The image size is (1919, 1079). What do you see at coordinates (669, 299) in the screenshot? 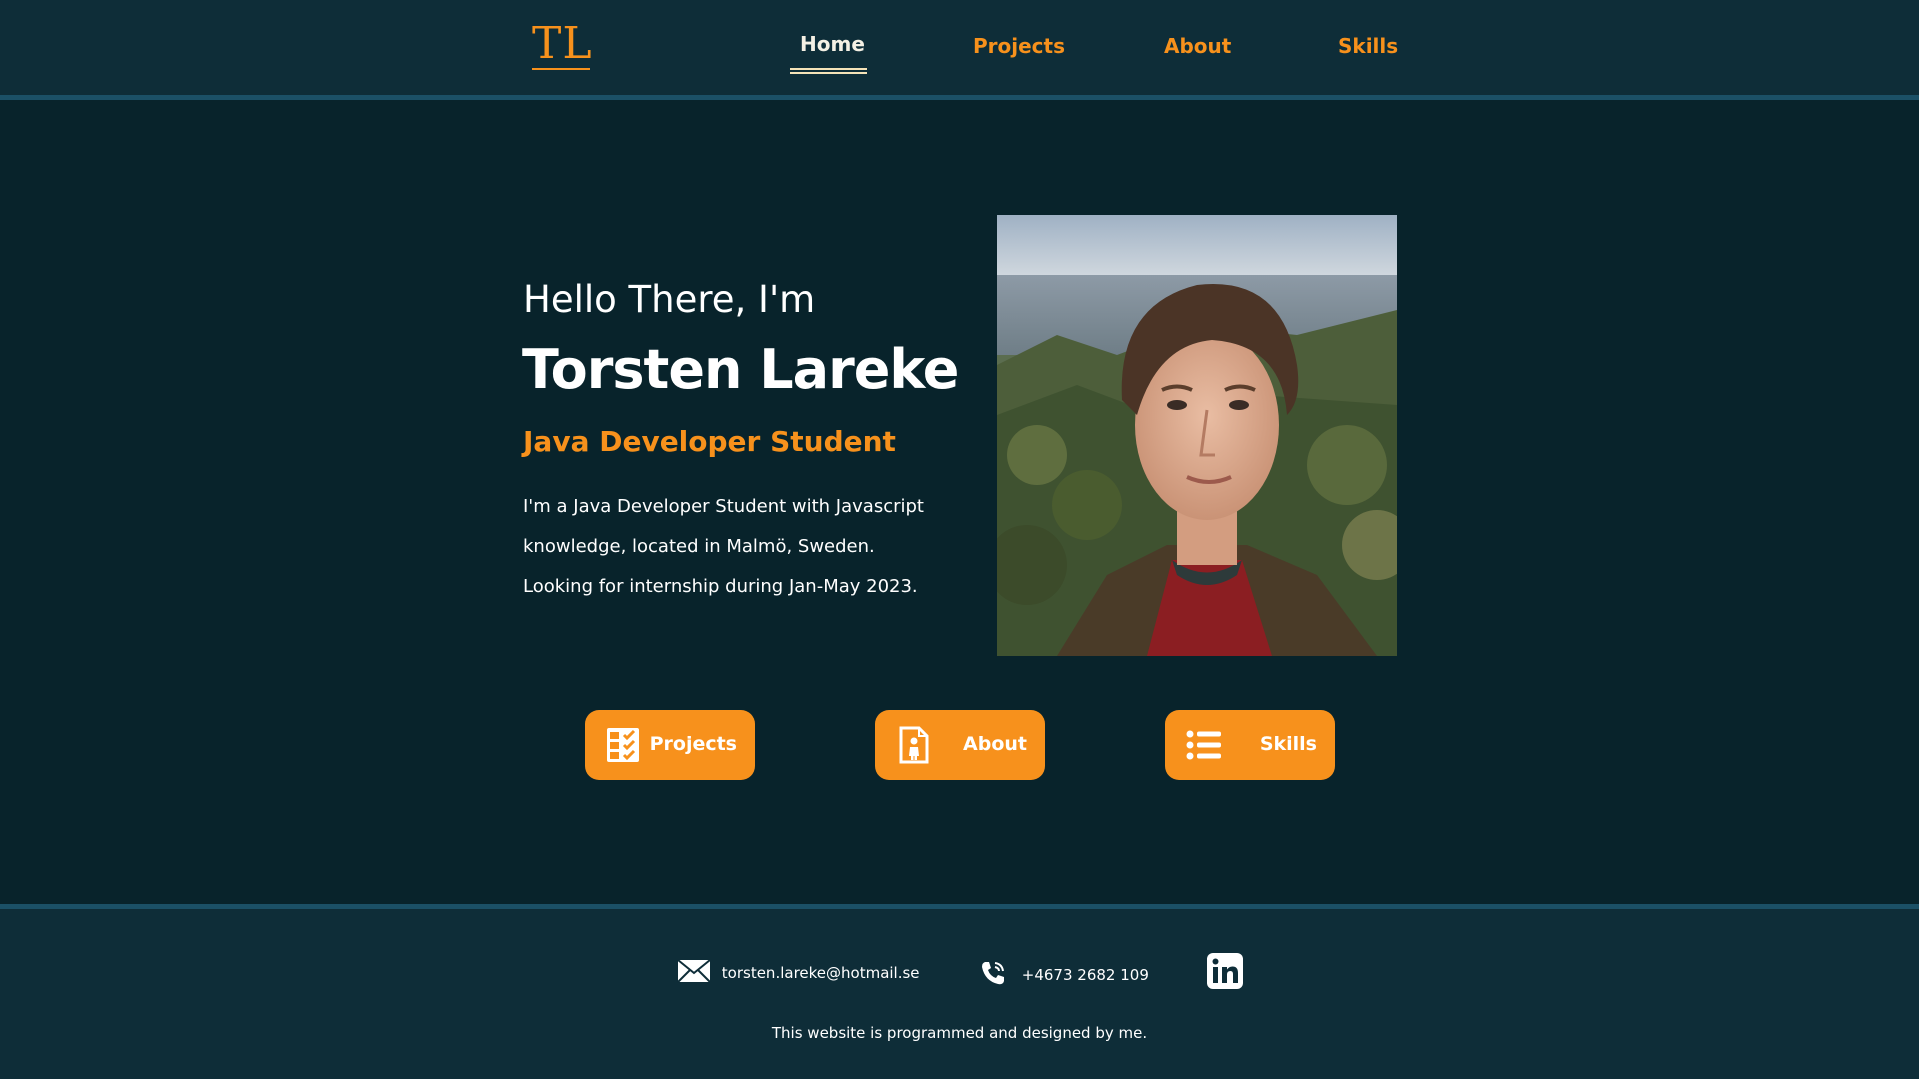
I see `hero-greeting: Hello There, I'm` at bounding box center [669, 299].